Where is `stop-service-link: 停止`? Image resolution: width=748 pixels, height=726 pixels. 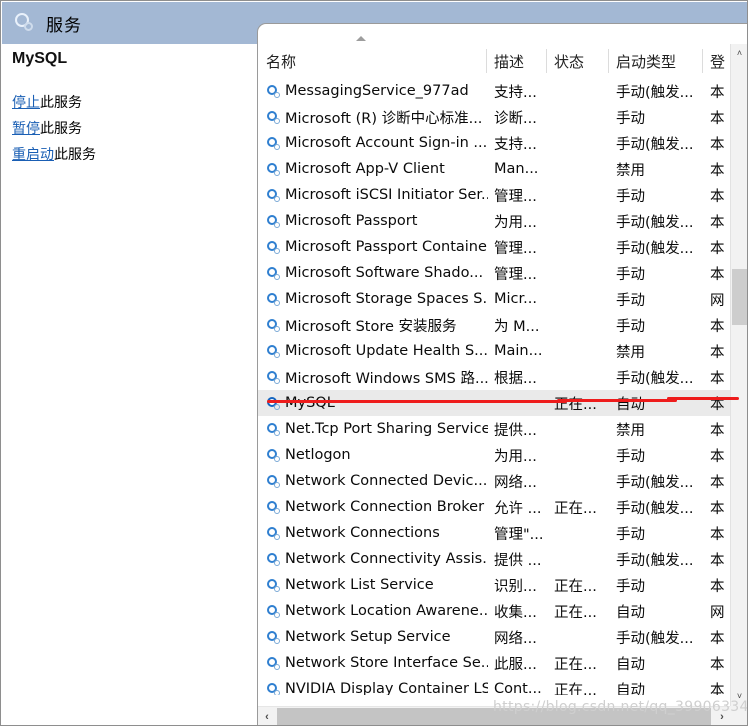 stop-service-link: 停止 is located at coordinates (26, 103).